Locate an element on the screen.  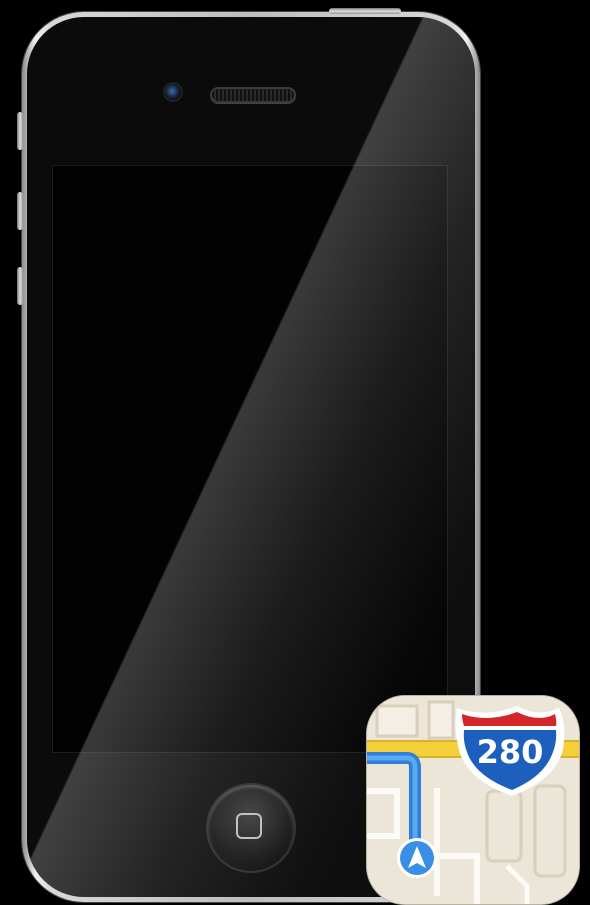
maps-icon-graphic is located at coordinates (473, 800).